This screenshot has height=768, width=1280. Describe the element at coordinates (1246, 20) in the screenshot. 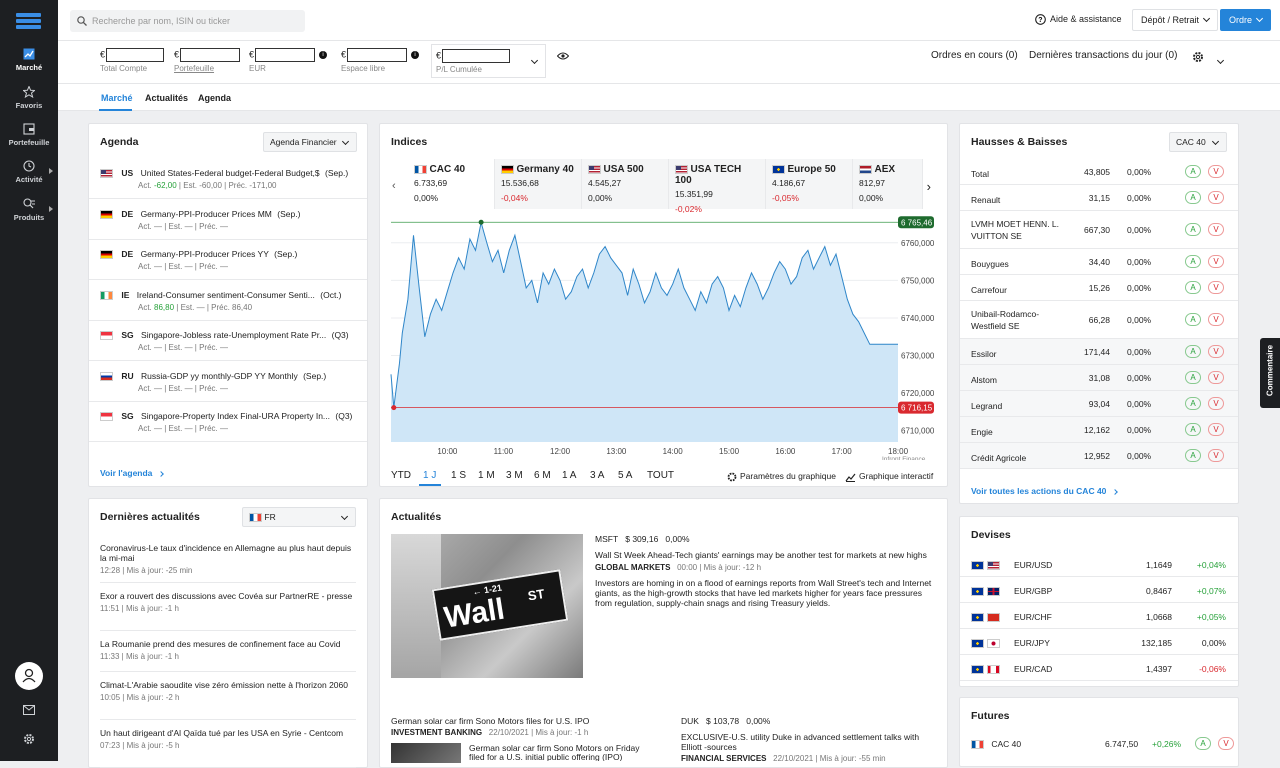

I see `order-button: Ordre` at that location.